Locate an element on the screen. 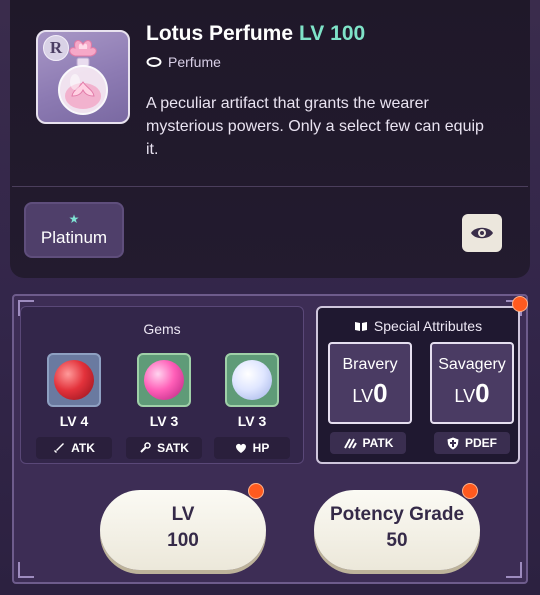 The image size is (540, 595). heart-icon is located at coordinates (240, 448).